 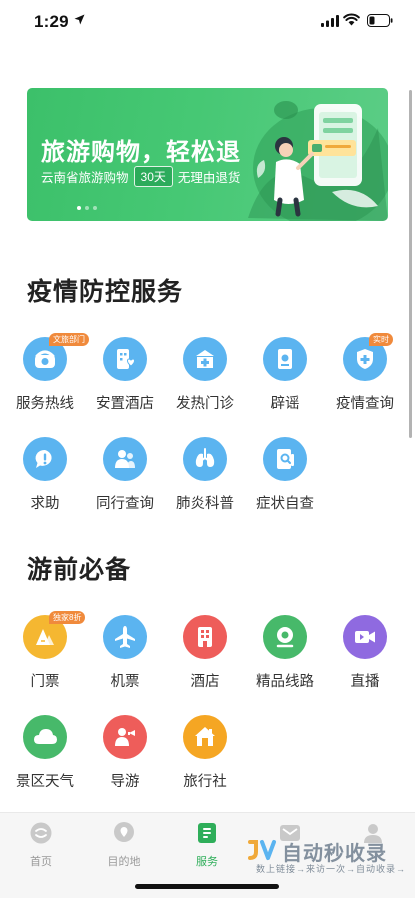 I want to click on grid-label: 门票, so click(x=45, y=682).